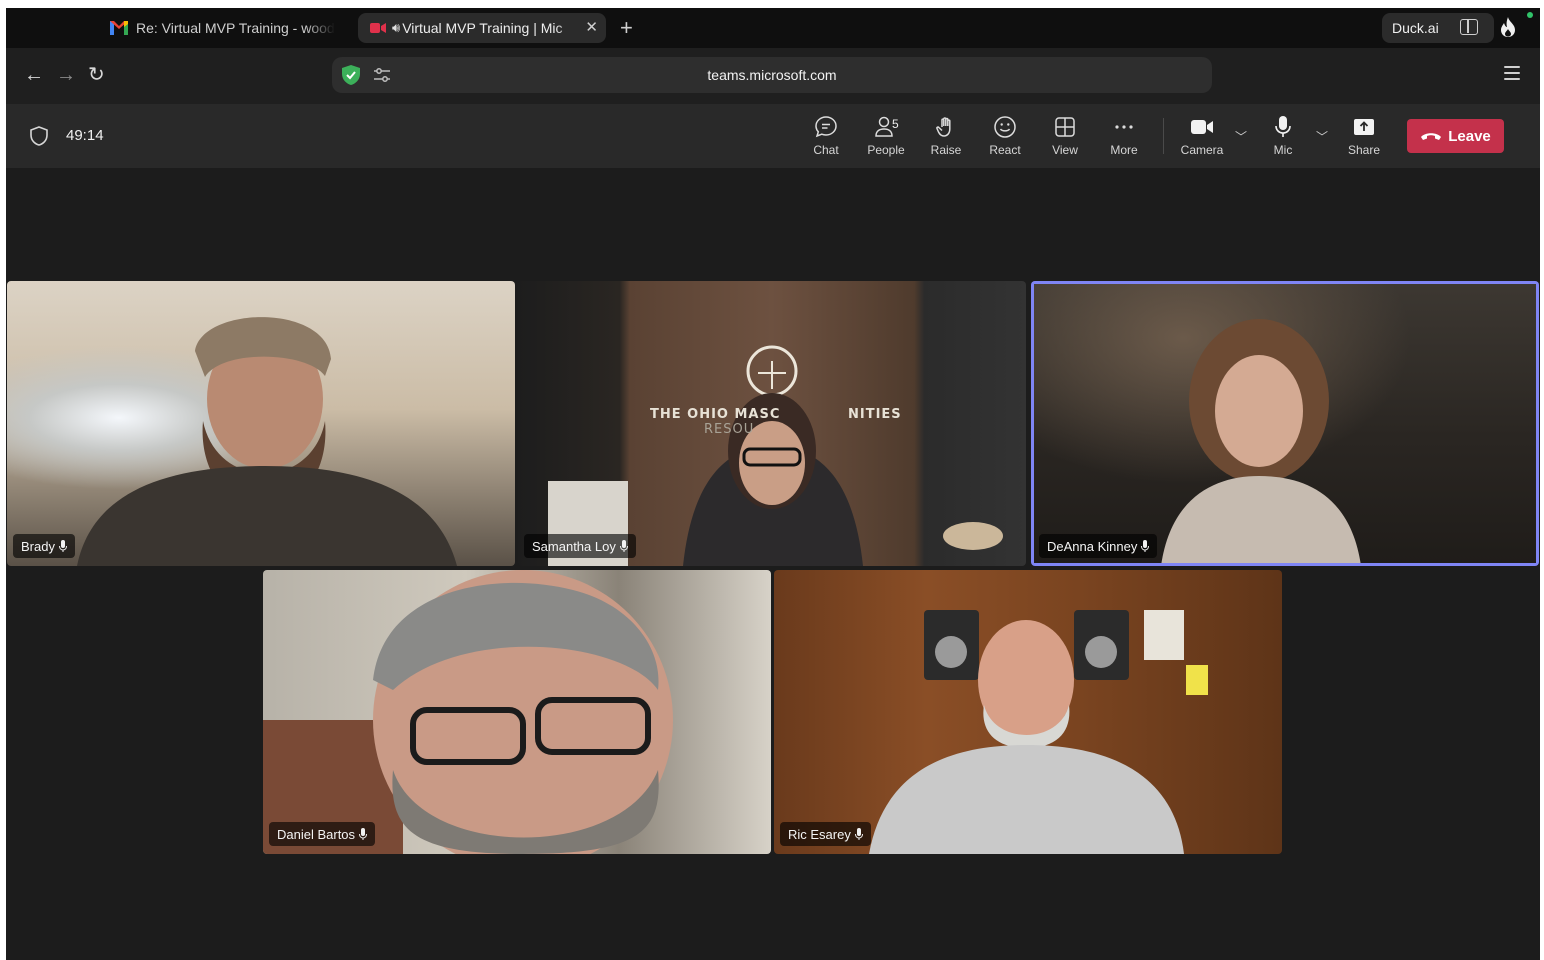 This screenshot has height=960, width=1544. Describe the element at coordinates (38, 546) in the screenshot. I see `participant-name: Brady` at that location.